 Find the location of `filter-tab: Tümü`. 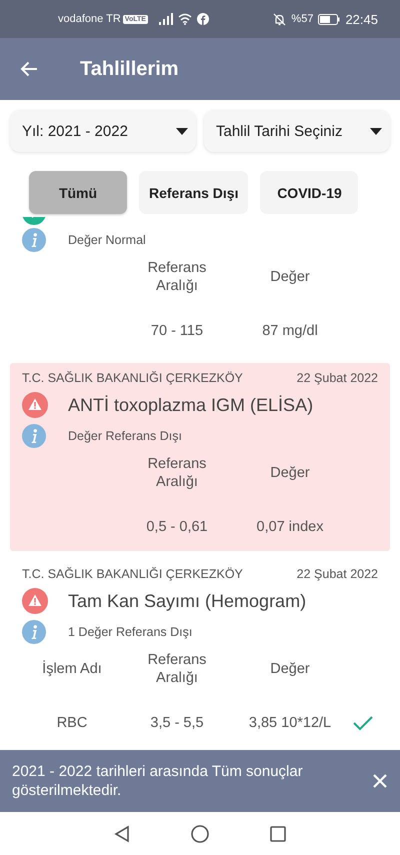

filter-tab: Tümü is located at coordinates (78, 192).